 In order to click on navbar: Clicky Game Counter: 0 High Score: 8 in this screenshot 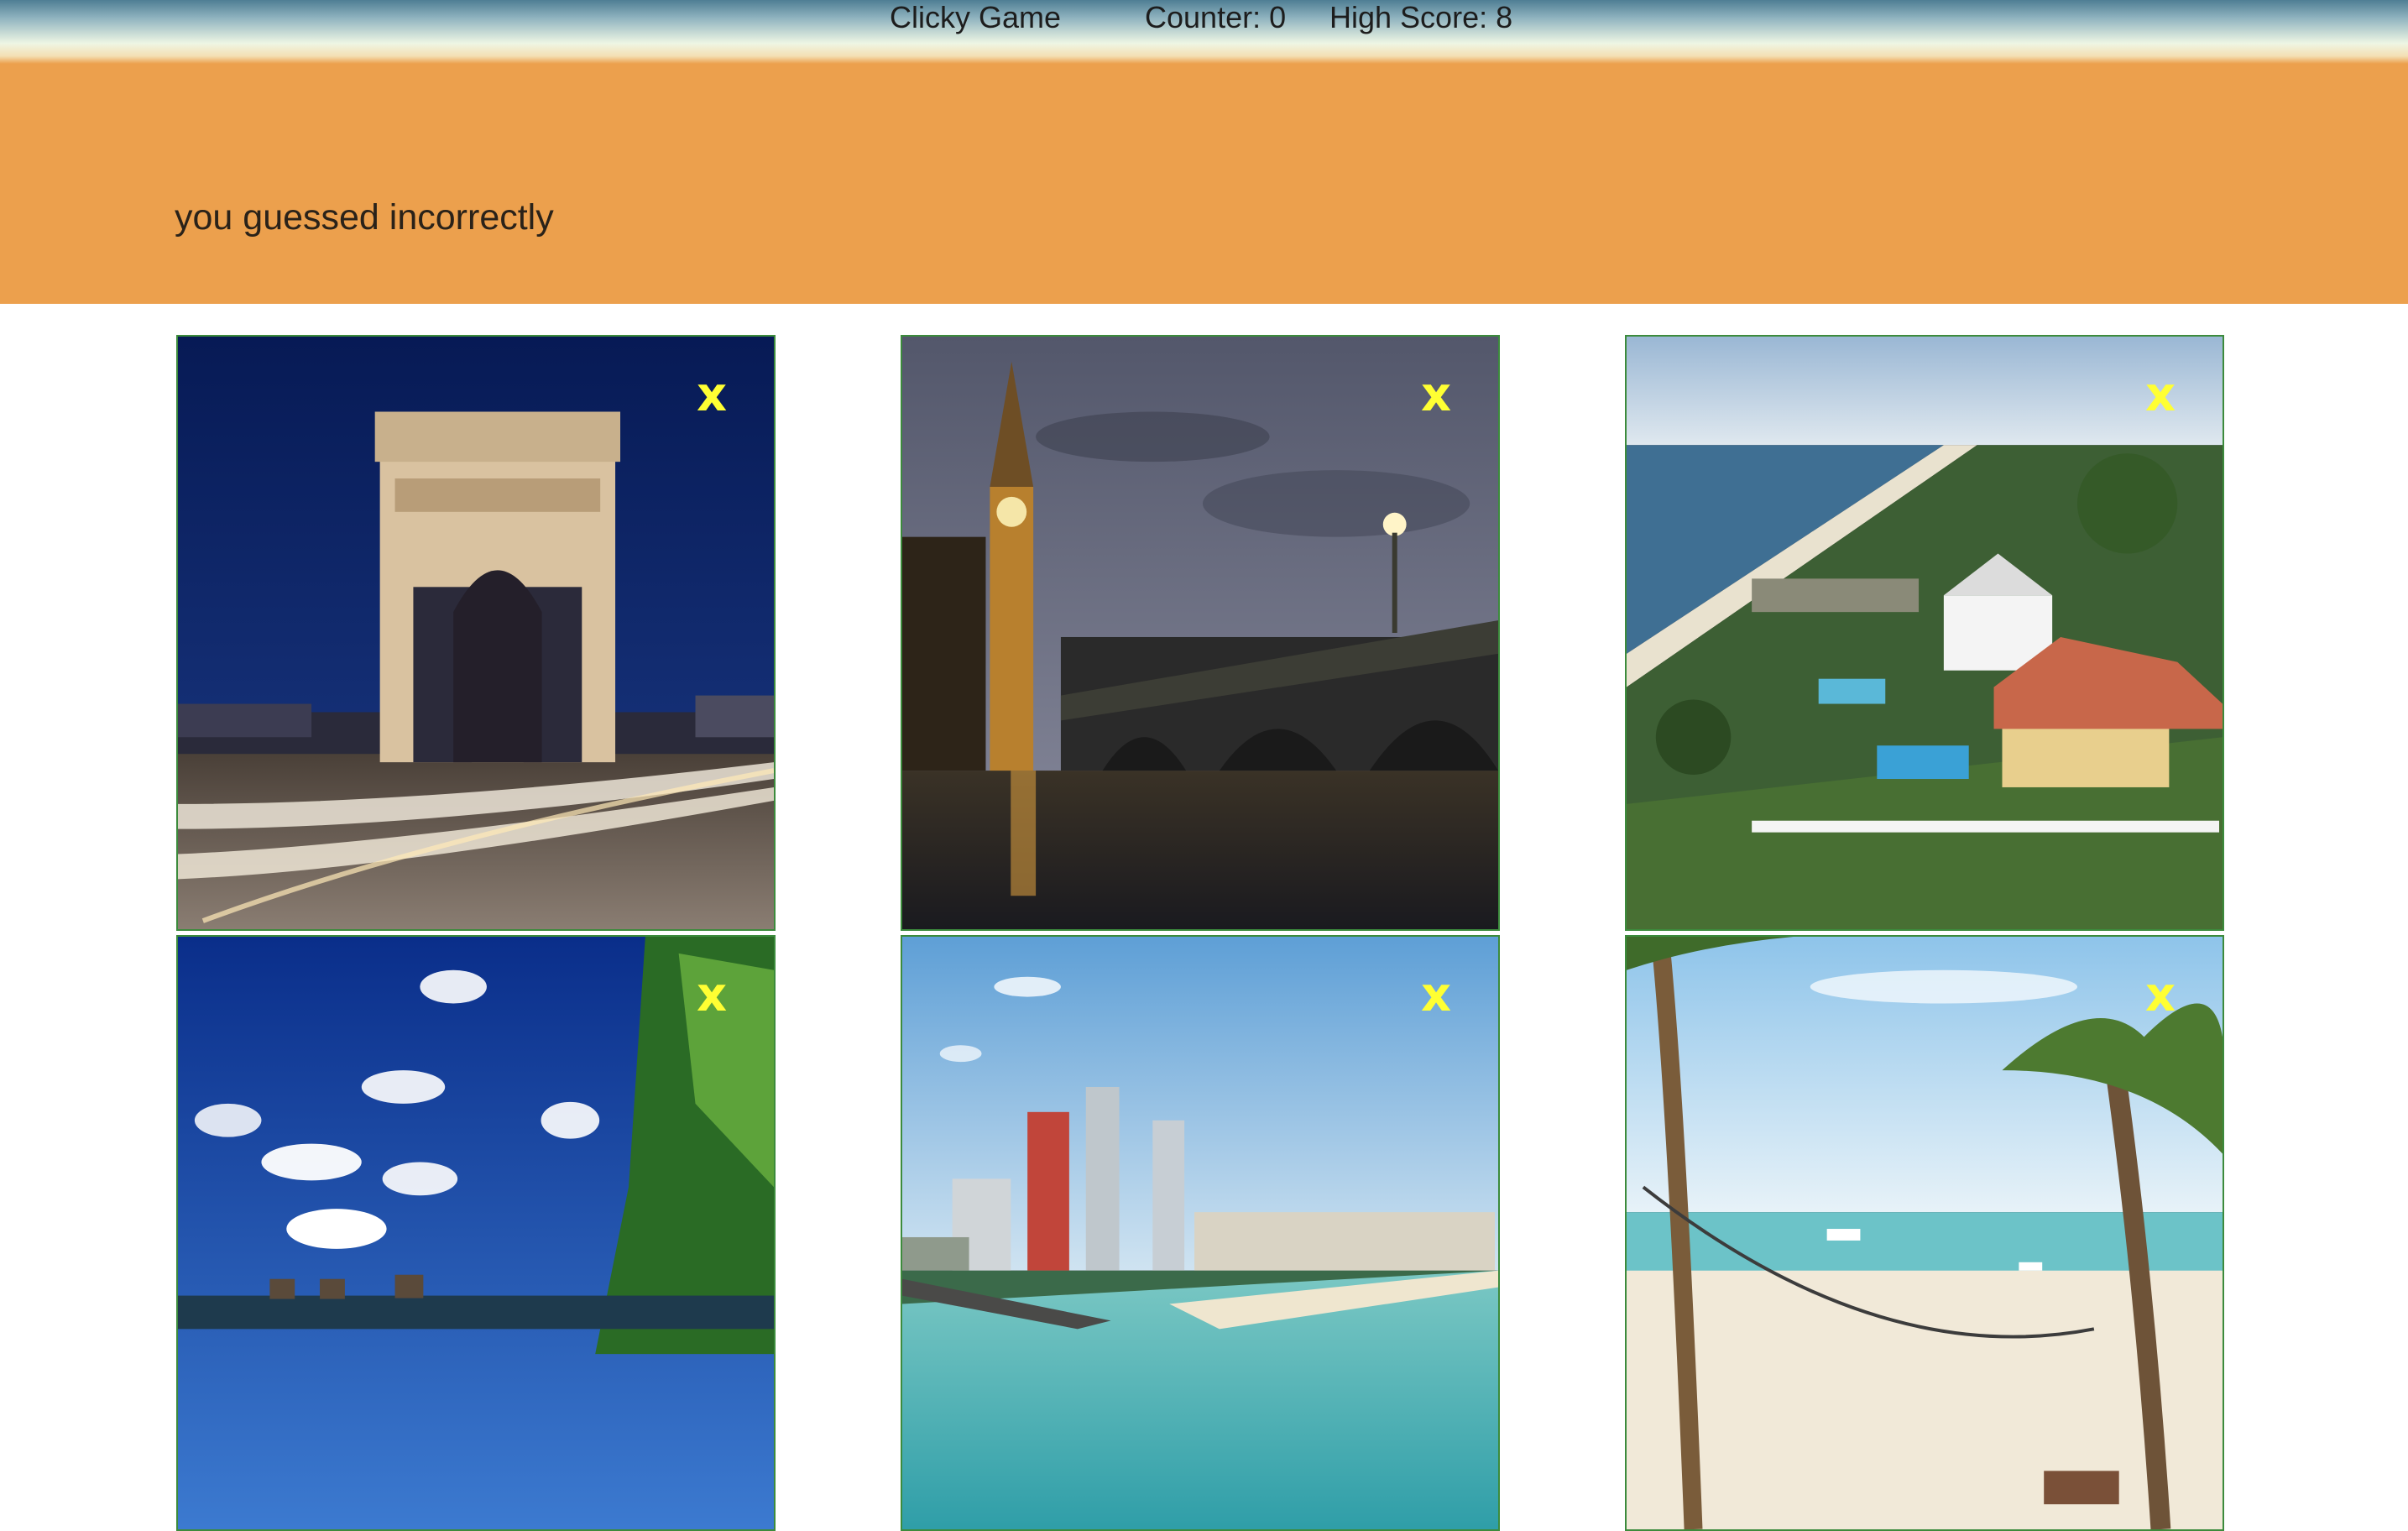, I will do `click(1204, 32)`.